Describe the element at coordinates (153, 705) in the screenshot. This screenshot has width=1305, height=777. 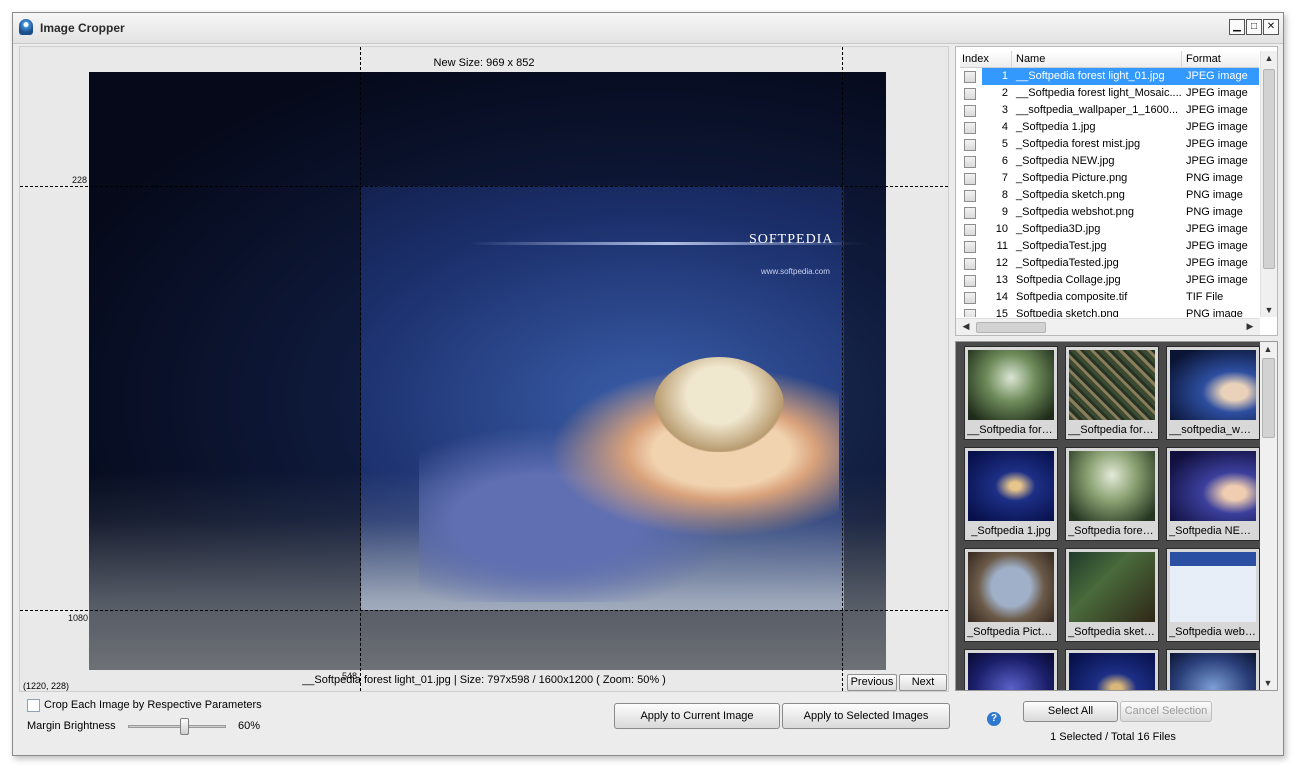
I see `crop-each-label: Crop Each Image by Respective Parameters` at that location.